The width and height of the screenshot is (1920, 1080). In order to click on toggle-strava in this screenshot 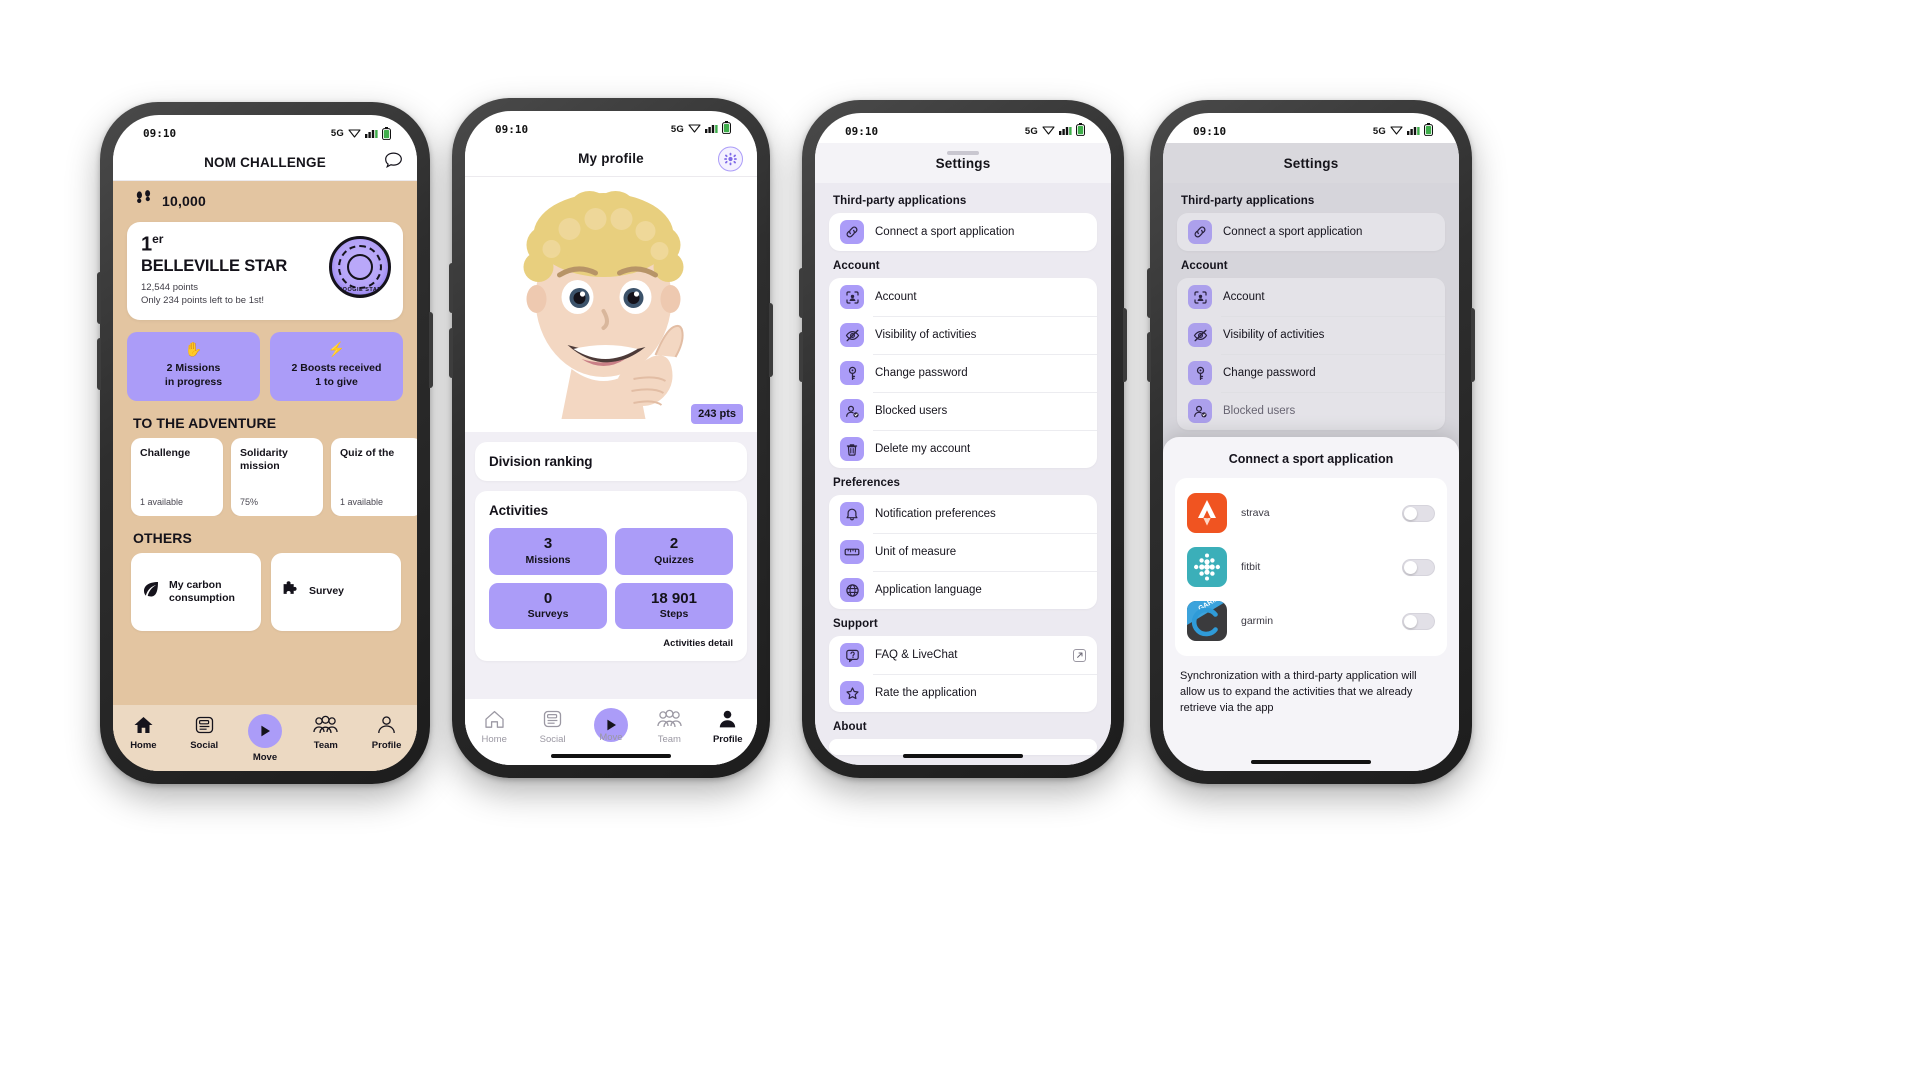, I will do `click(1418, 513)`.